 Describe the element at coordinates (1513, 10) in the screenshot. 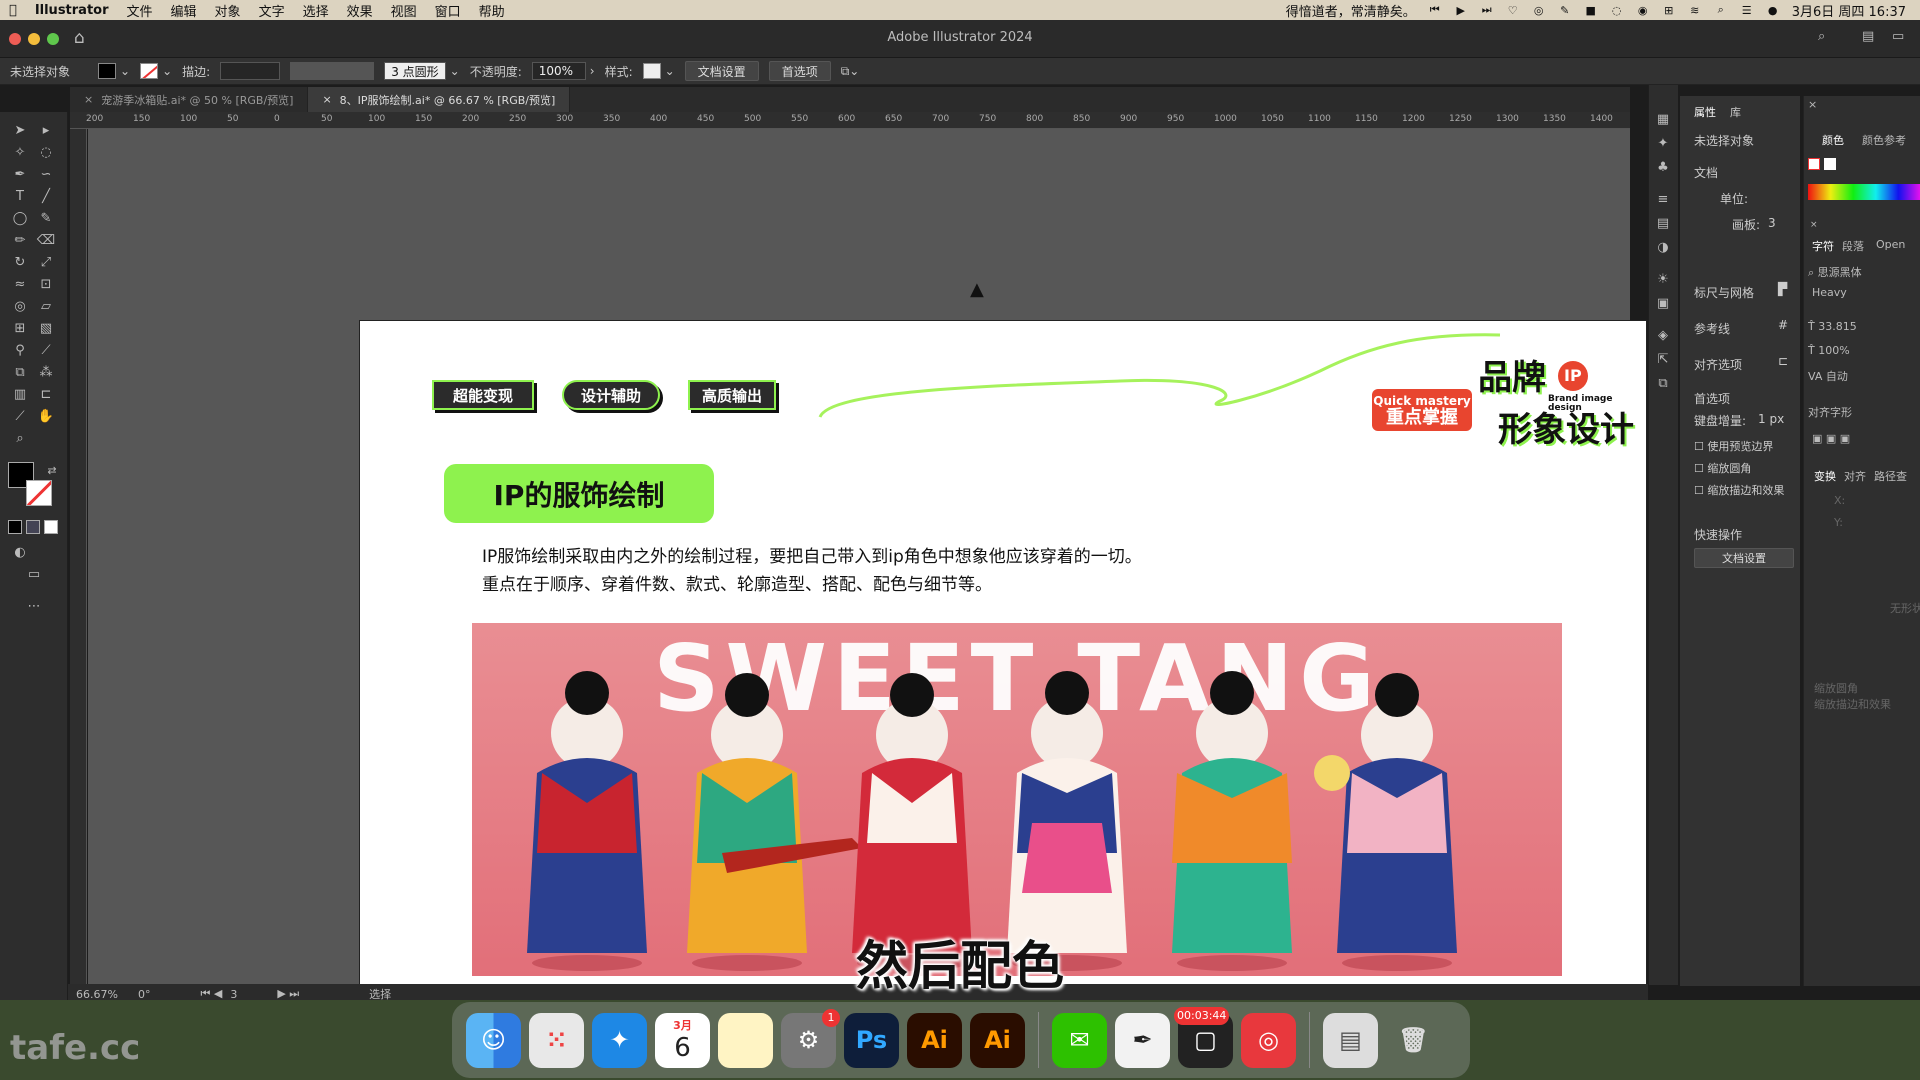

I see `heart-icon: ♡` at that location.